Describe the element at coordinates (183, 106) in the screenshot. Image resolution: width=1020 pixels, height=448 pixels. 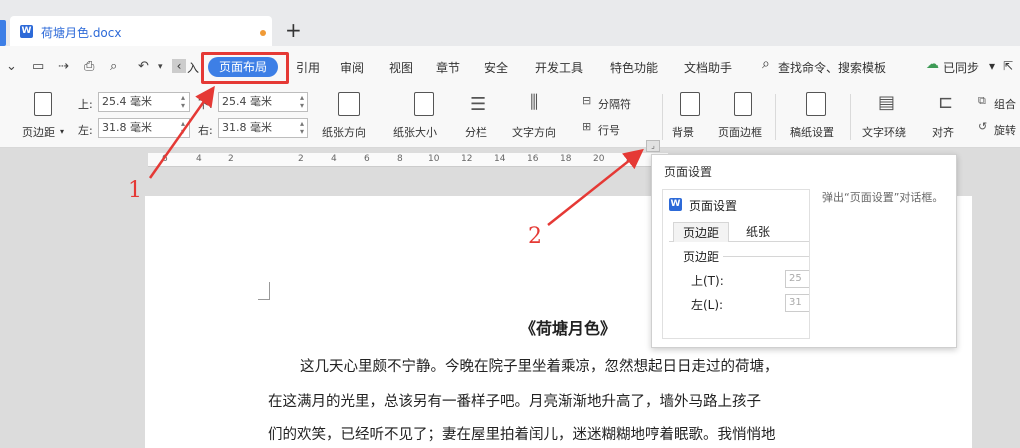
I see `top-margin-spin-down: ▾` at that location.